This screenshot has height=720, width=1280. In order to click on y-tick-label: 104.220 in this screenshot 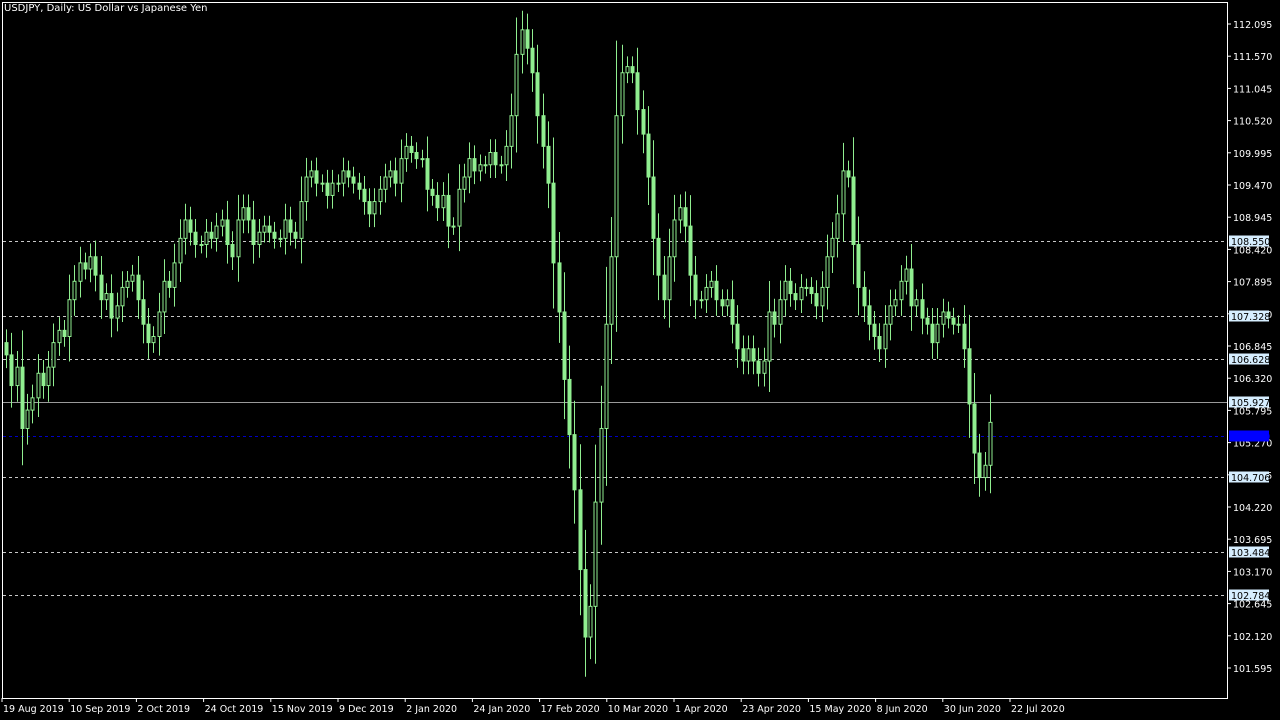, I will do `click(1252, 508)`.